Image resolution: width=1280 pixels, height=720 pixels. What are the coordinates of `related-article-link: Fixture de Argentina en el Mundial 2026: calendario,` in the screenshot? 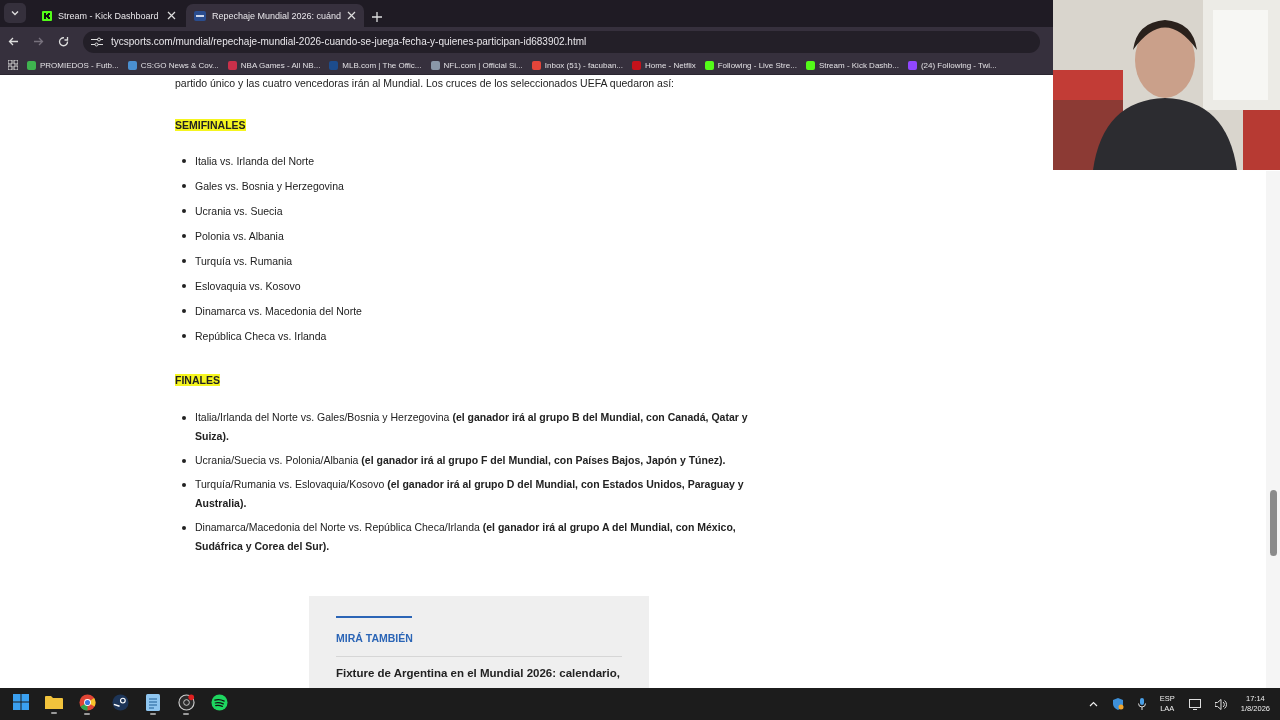 It's located at (478, 673).